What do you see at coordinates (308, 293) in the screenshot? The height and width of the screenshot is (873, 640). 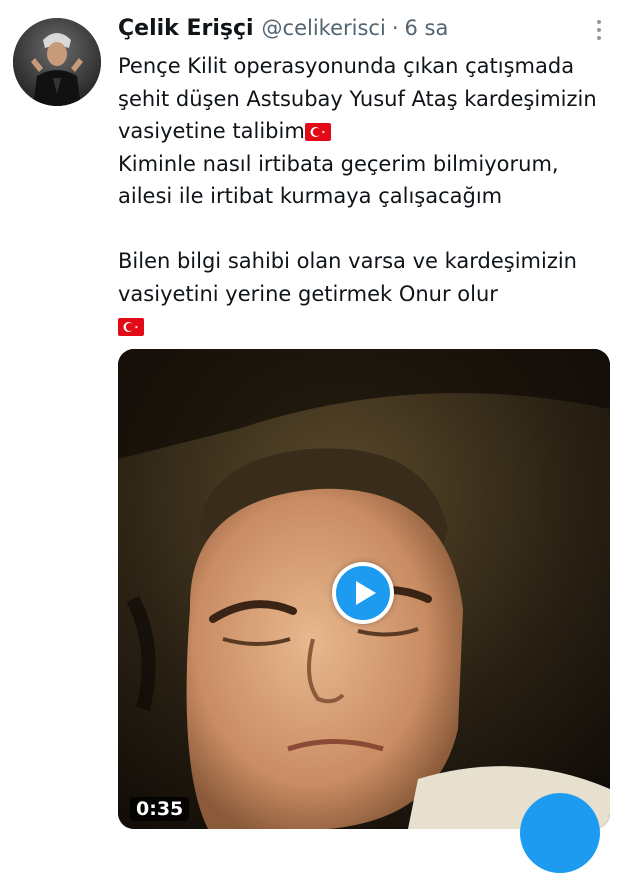 I see `tweet-text-line: vasiyetini yerine getirmek Onur olur` at bounding box center [308, 293].